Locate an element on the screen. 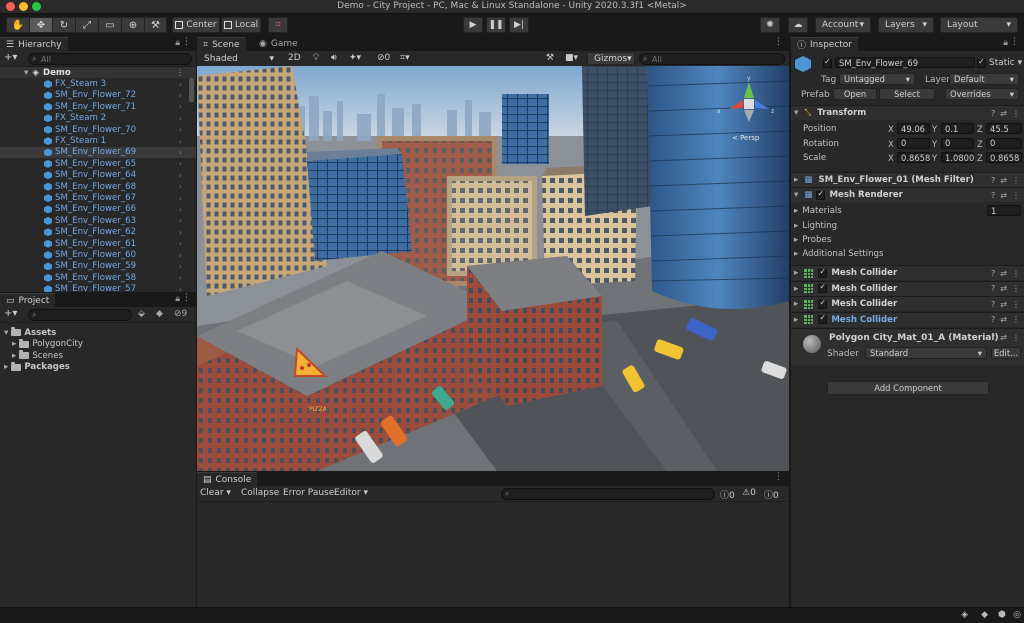  scale-icon: ⤢ is located at coordinates (86, 25).